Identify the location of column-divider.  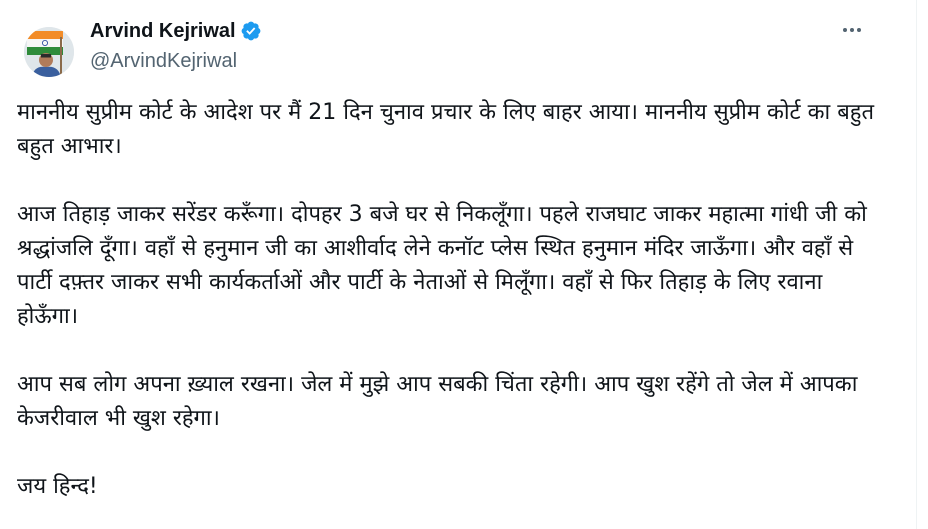
(916, 264).